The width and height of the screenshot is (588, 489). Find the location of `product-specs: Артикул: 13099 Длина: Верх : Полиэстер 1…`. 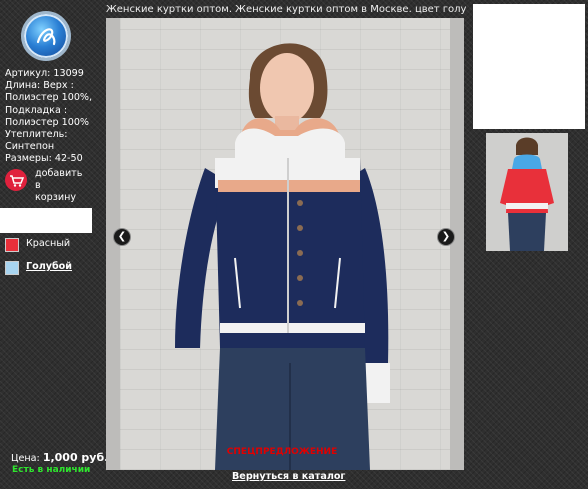

product-specs: Артикул: 13099 Длина: Верх : Полиэстер 1… is located at coordinates (52, 117).